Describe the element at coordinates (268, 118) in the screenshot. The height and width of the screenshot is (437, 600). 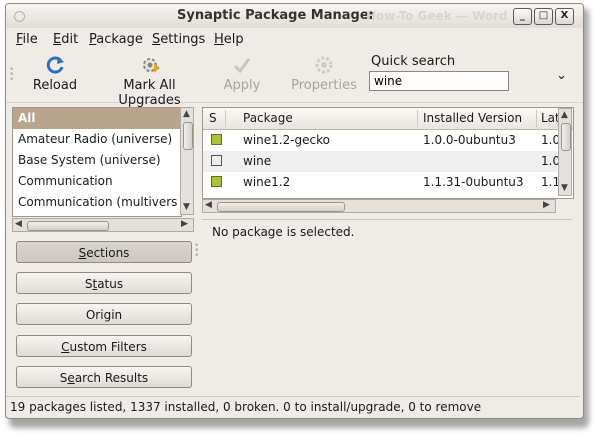
I see `column-header-package: Package` at that location.